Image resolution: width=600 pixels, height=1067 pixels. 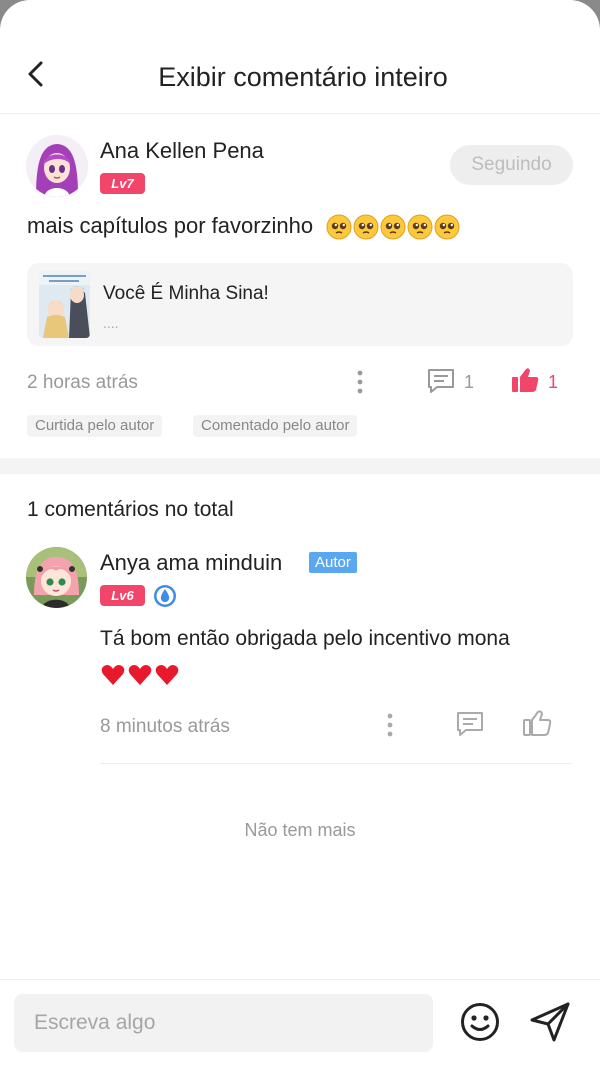 What do you see at coordinates (553, 382) in the screenshot?
I see `like-count: 1` at bounding box center [553, 382].